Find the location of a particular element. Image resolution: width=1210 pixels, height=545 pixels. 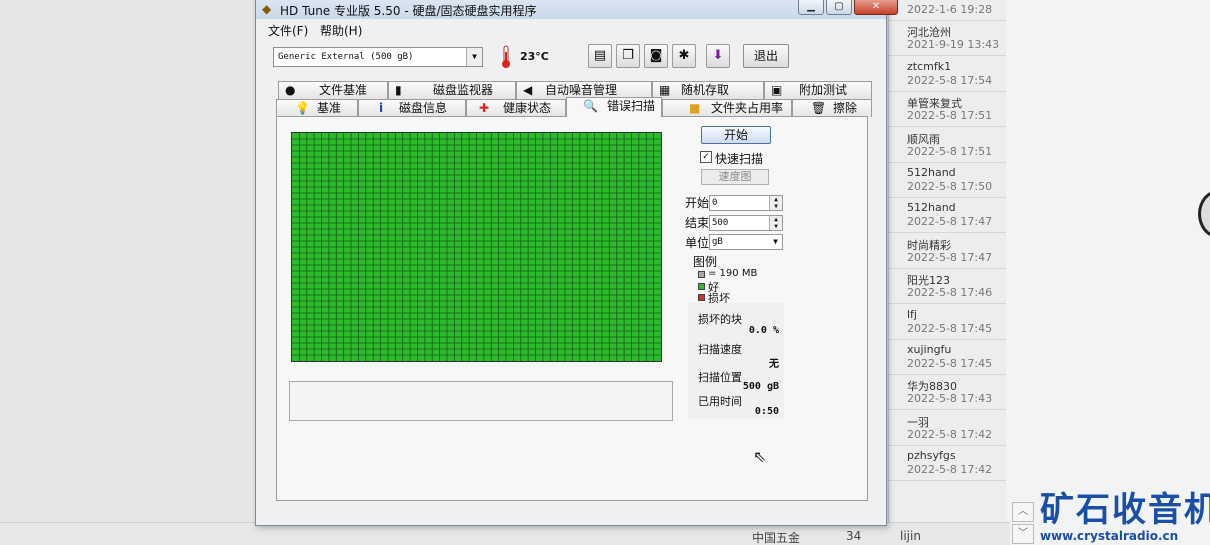

list-item: 512hand 2022-5-8 17:47 is located at coordinates (948, 216).